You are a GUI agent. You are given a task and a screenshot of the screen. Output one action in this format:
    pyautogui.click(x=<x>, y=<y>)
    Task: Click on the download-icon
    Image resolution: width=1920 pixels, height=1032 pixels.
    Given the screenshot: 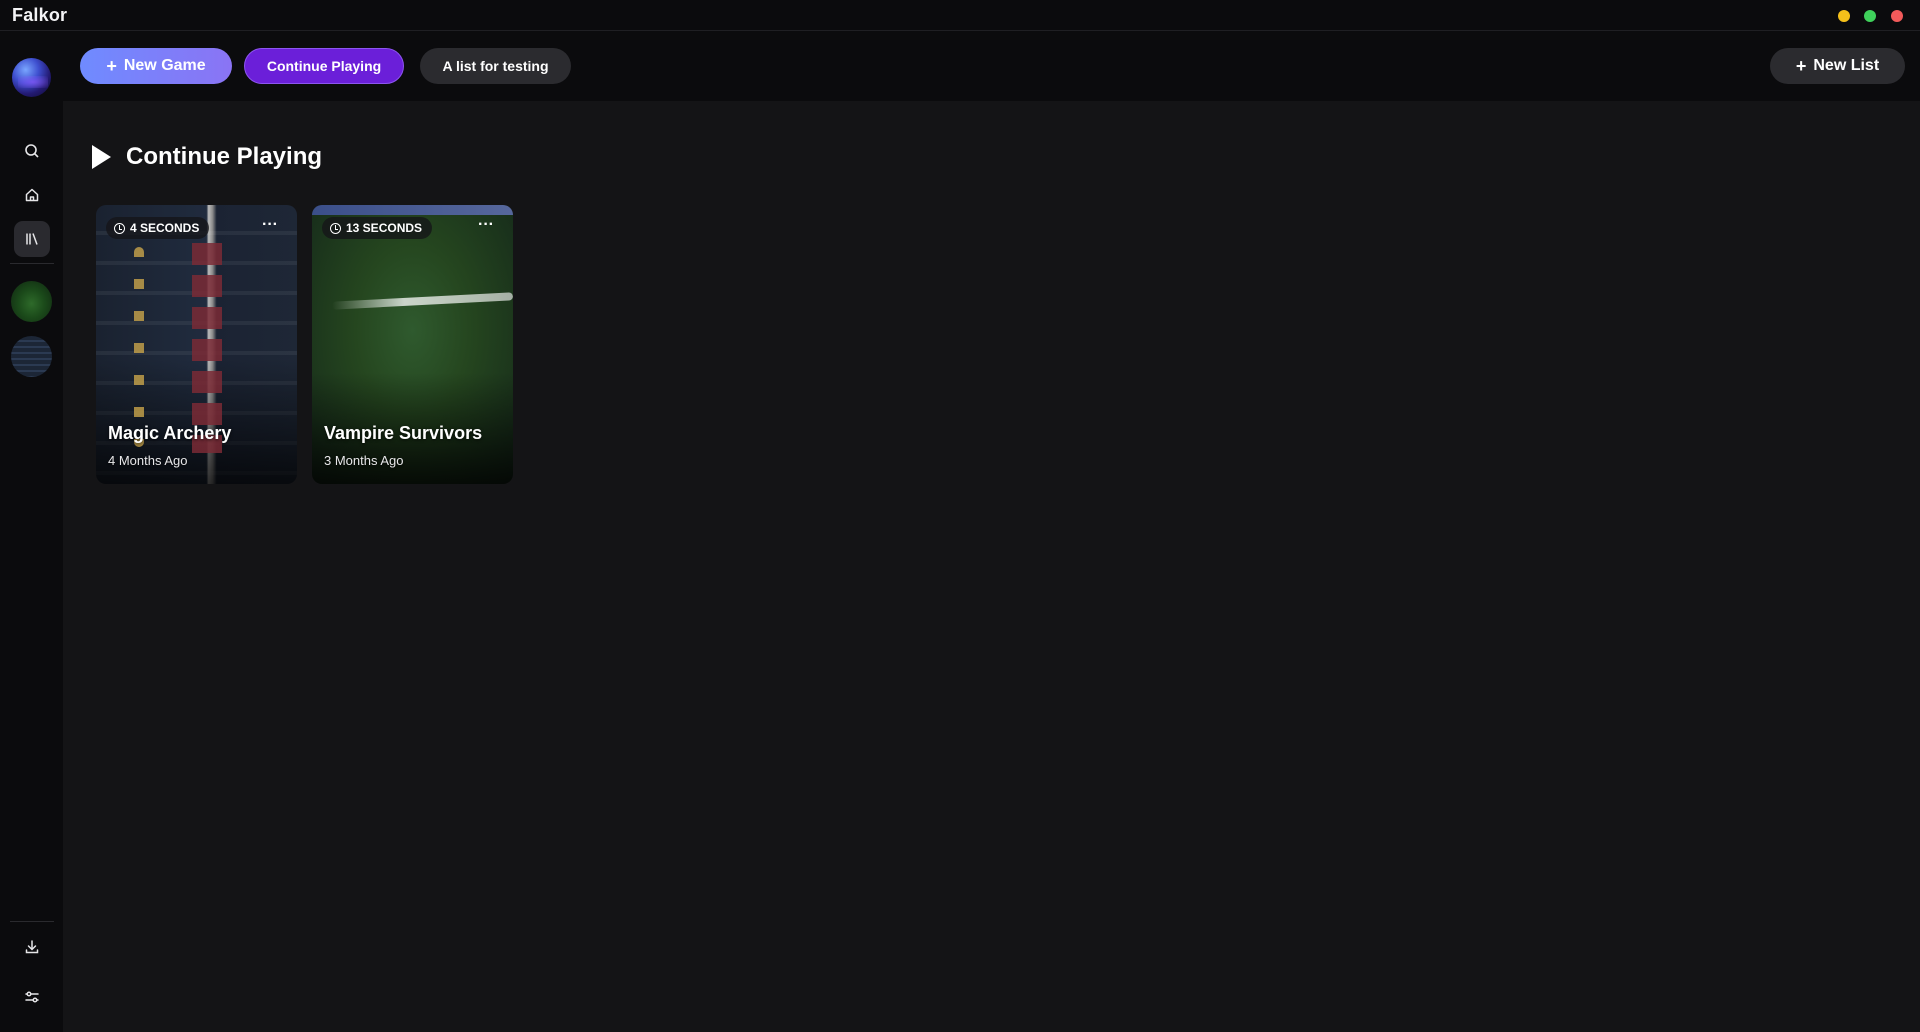 What is the action you would take?
    pyautogui.click(x=32, y=947)
    